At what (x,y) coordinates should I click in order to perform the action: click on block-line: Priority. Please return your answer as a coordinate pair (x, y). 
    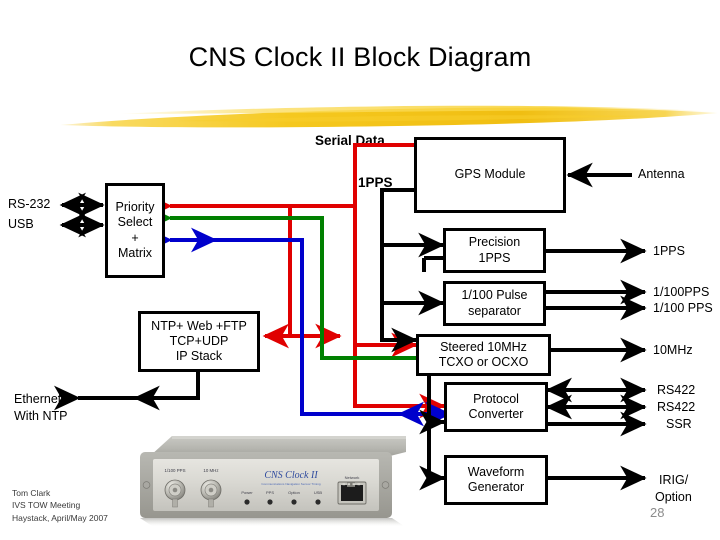
    Looking at the image, I should click on (135, 207).